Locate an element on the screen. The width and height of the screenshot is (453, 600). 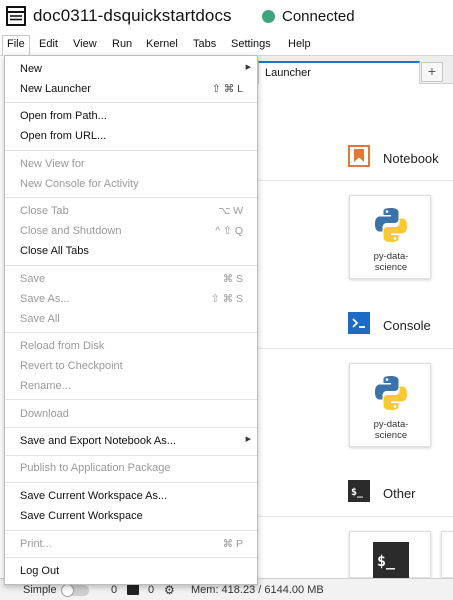
notebook-kernel-card: py-data- science is located at coordinates (390, 237).